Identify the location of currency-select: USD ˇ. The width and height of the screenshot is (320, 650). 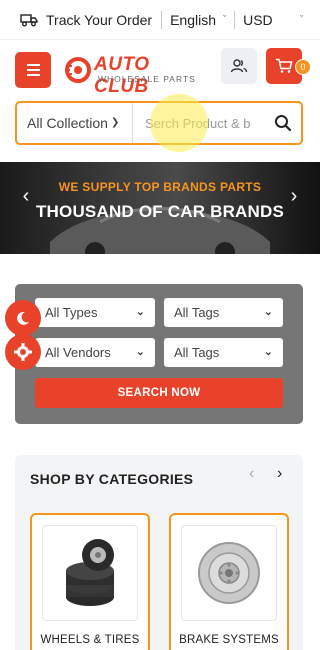
(273, 20).